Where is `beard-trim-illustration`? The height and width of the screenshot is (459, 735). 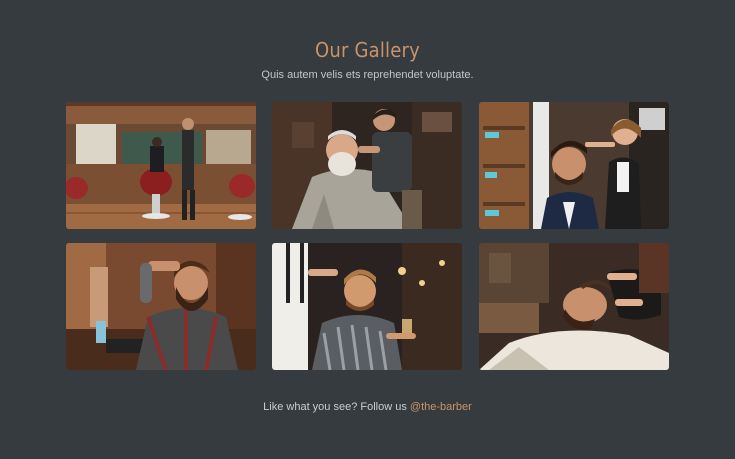
beard-trim-illustration is located at coordinates (367, 165).